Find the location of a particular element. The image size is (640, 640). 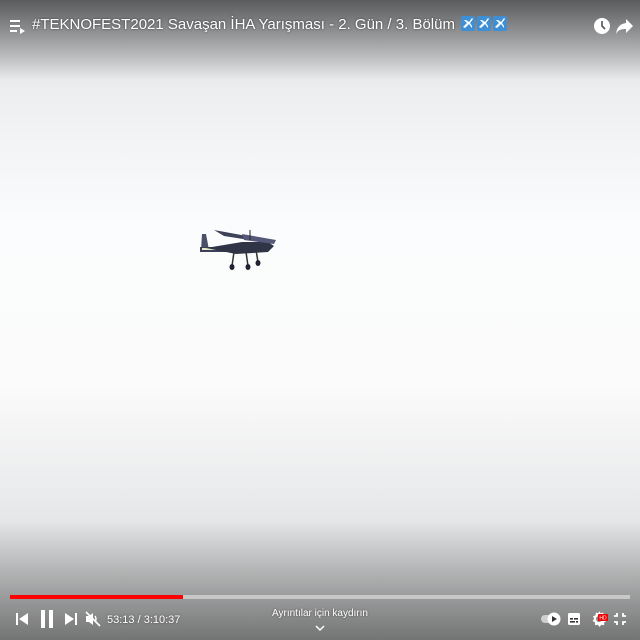

subtitles-icon is located at coordinates (574, 619).